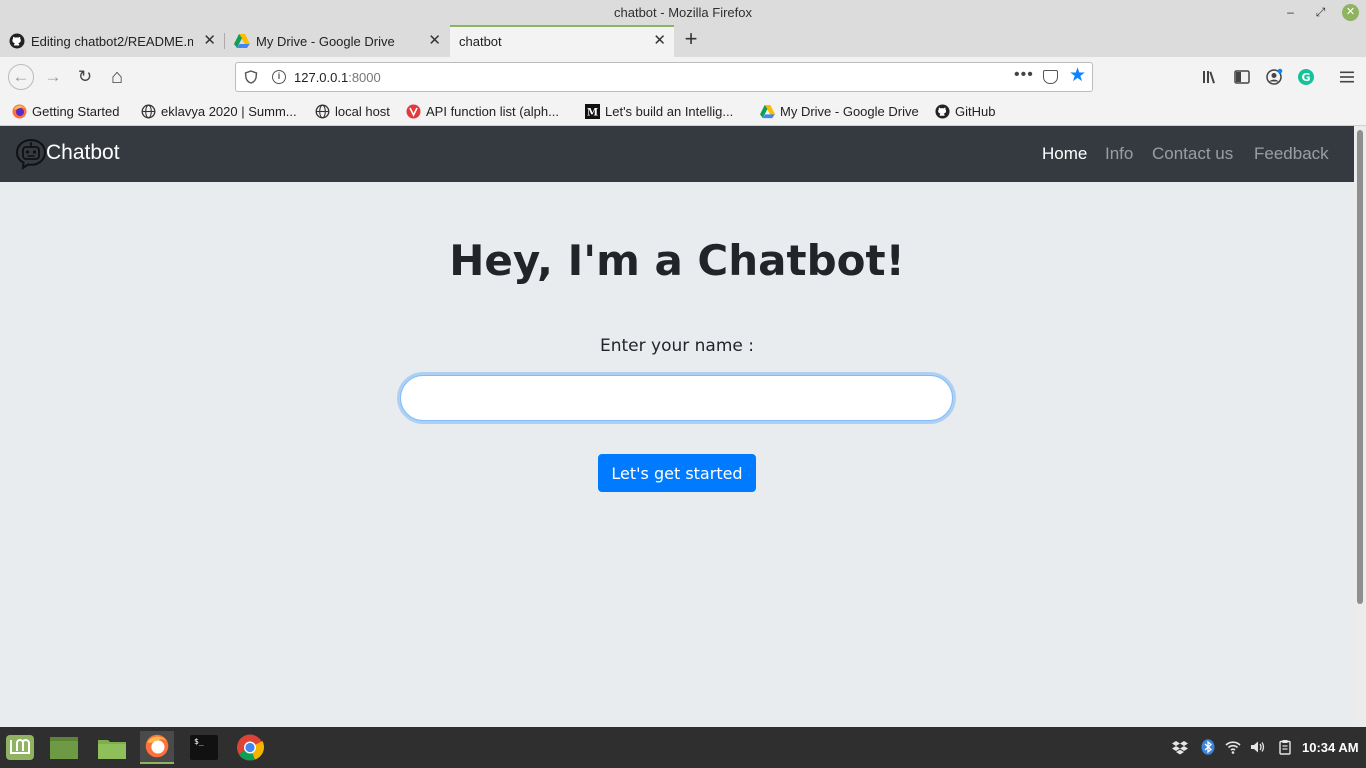  Describe the element at coordinates (1064, 154) in the screenshot. I see `nav-link-home: Home` at that location.